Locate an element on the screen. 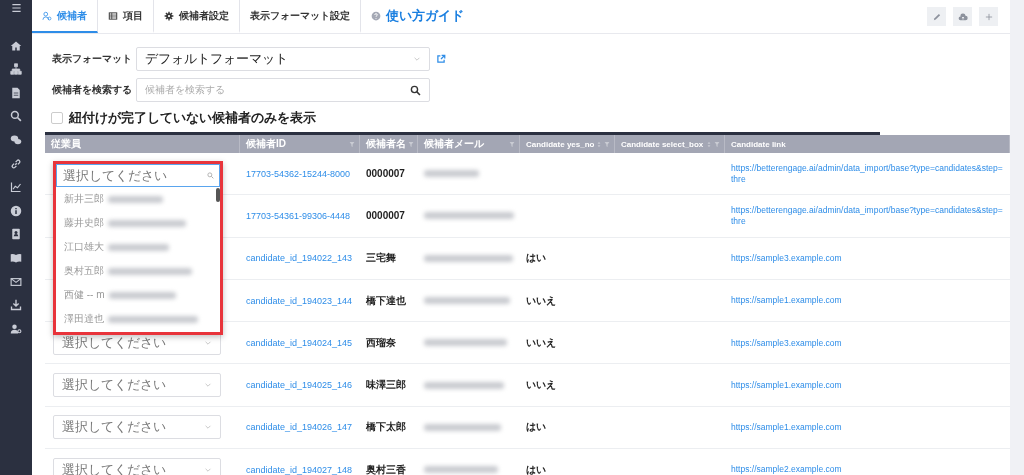 This screenshot has height=475, width=1024. field-label: 表示フォーマット is located at coordinates (92, 59).